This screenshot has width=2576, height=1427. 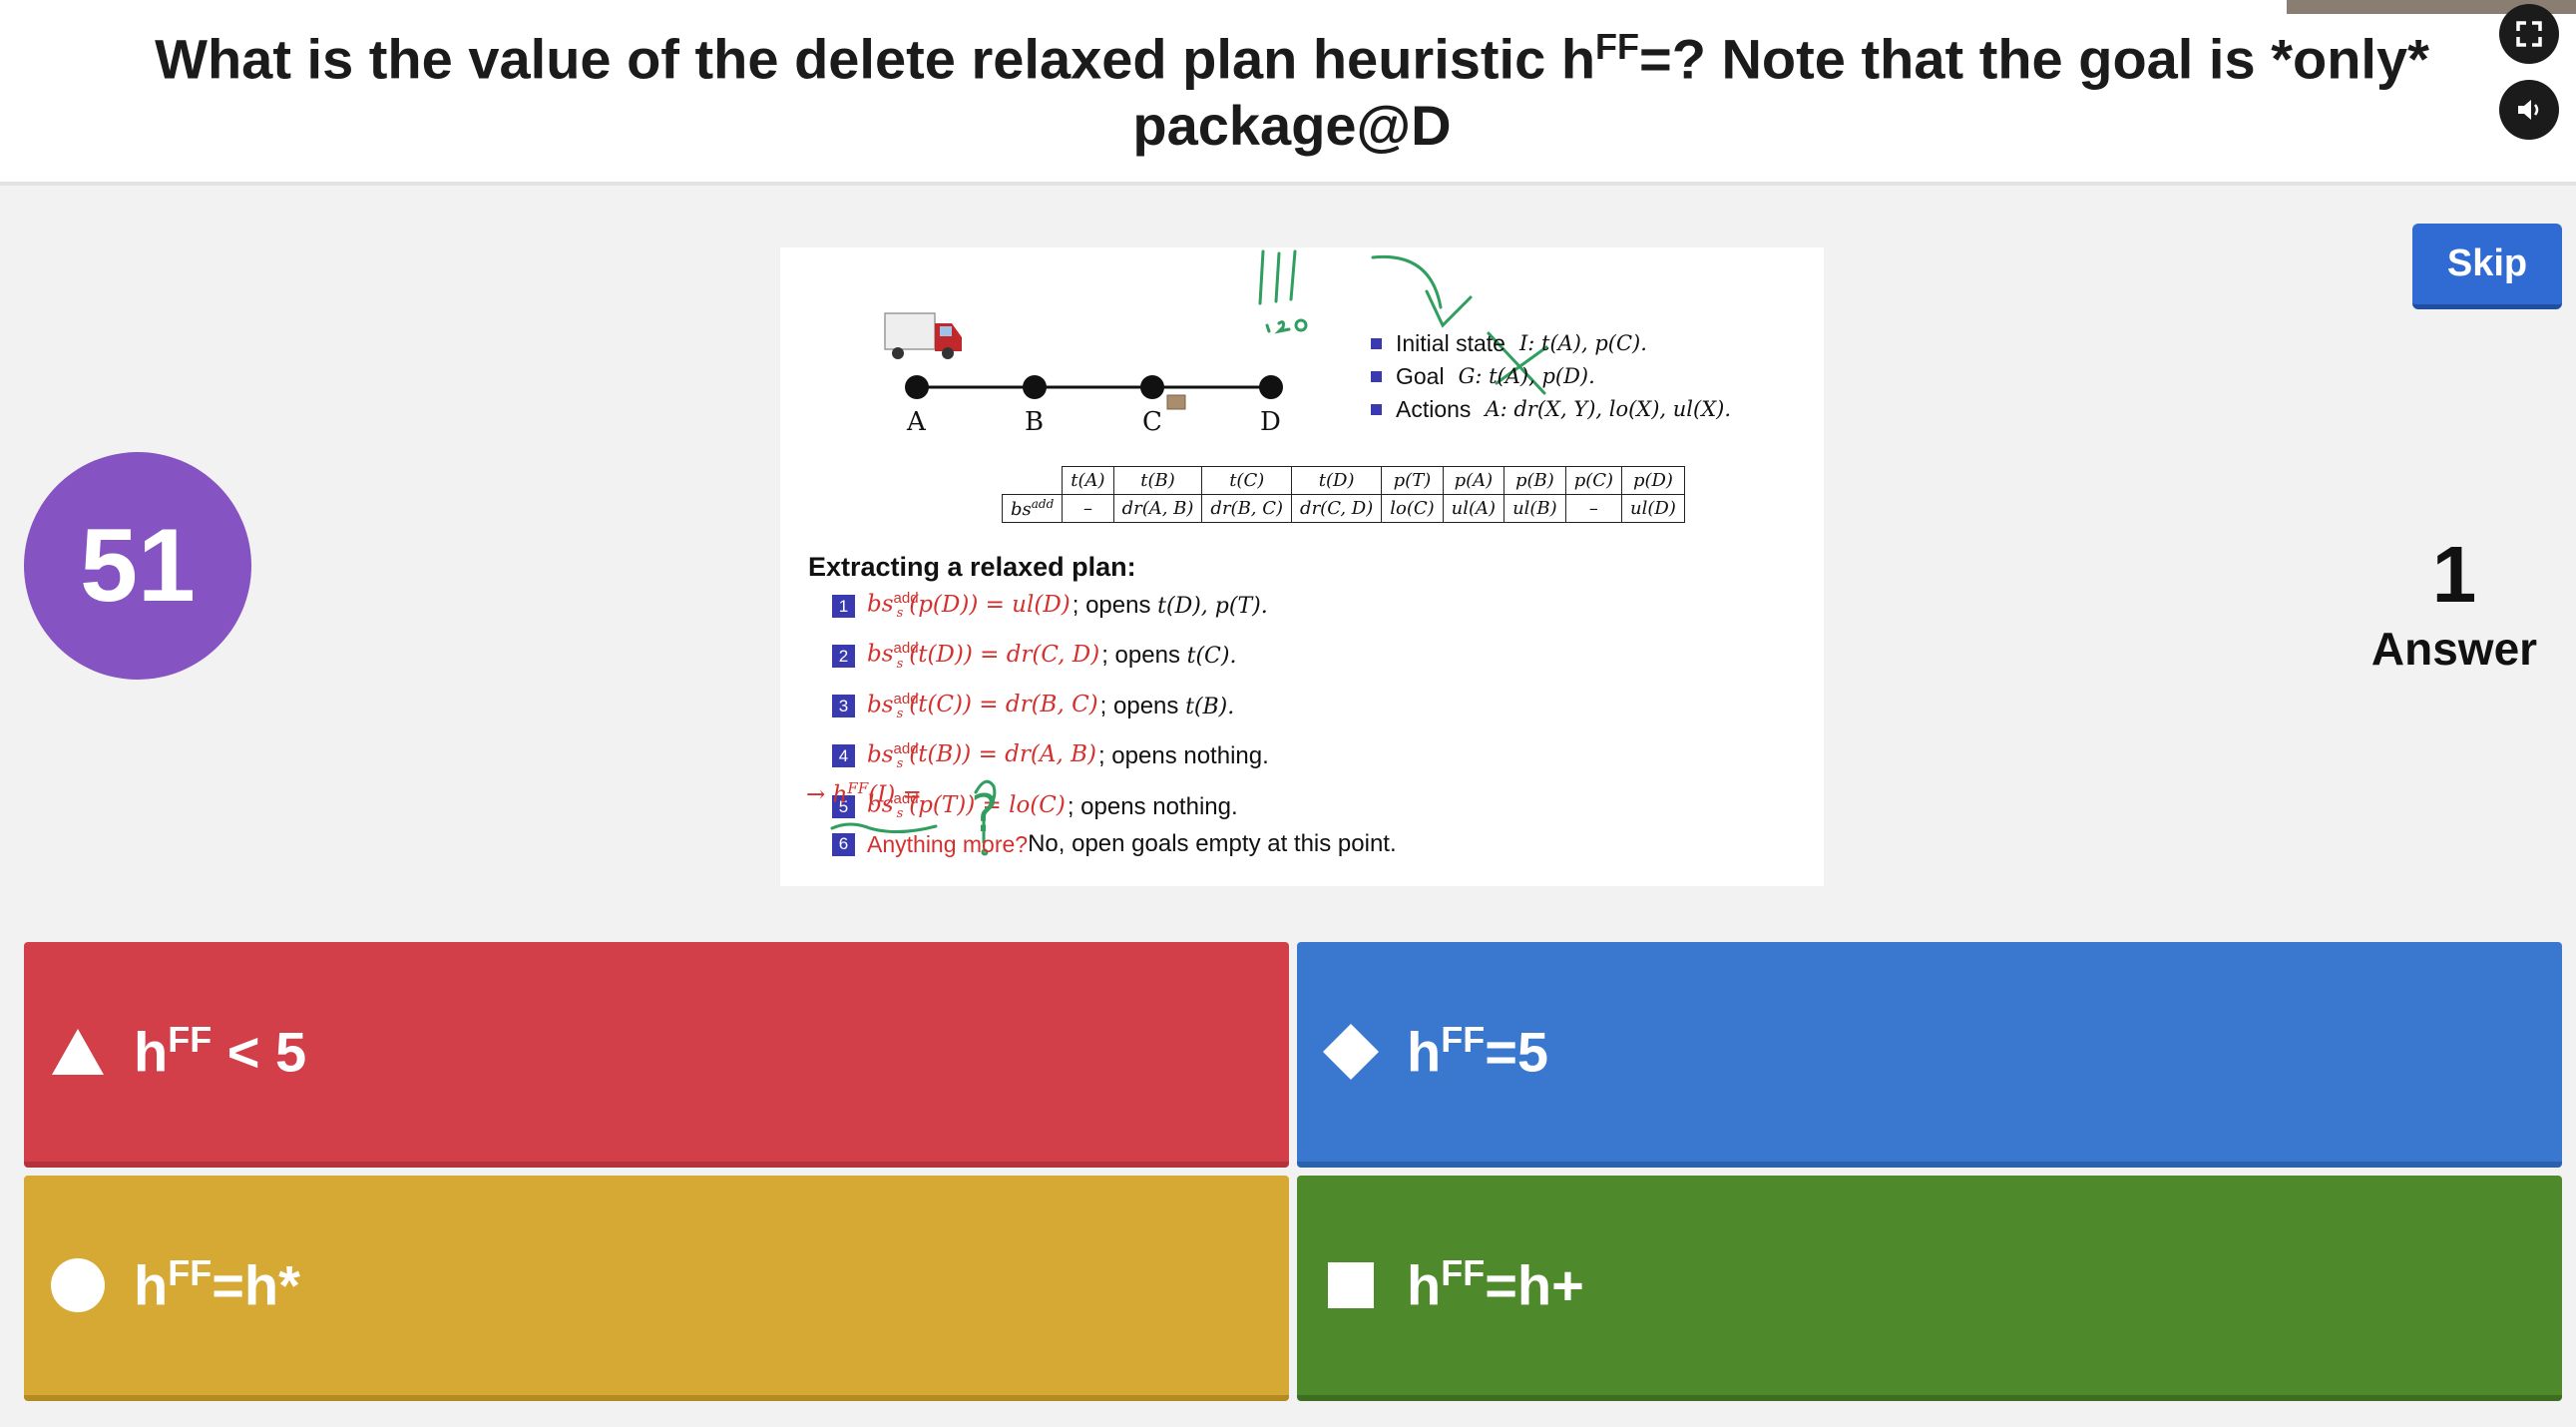 I want to click on location-label-b: B, so click(x=1035, y=422).